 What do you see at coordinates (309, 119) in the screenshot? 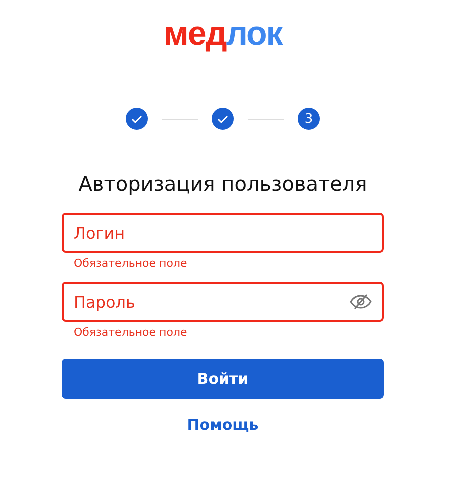
I see `step-number: 3` at bounding box center [309, 119].